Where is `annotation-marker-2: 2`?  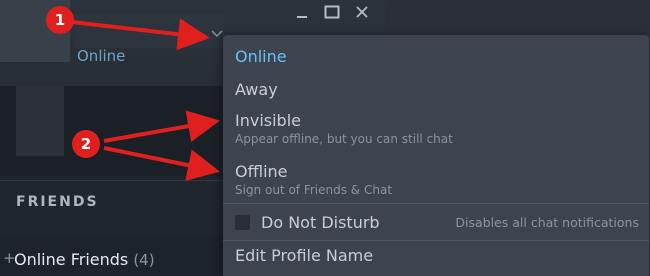
annotation-marker-2: 2 is located at coordinates (86, 144).